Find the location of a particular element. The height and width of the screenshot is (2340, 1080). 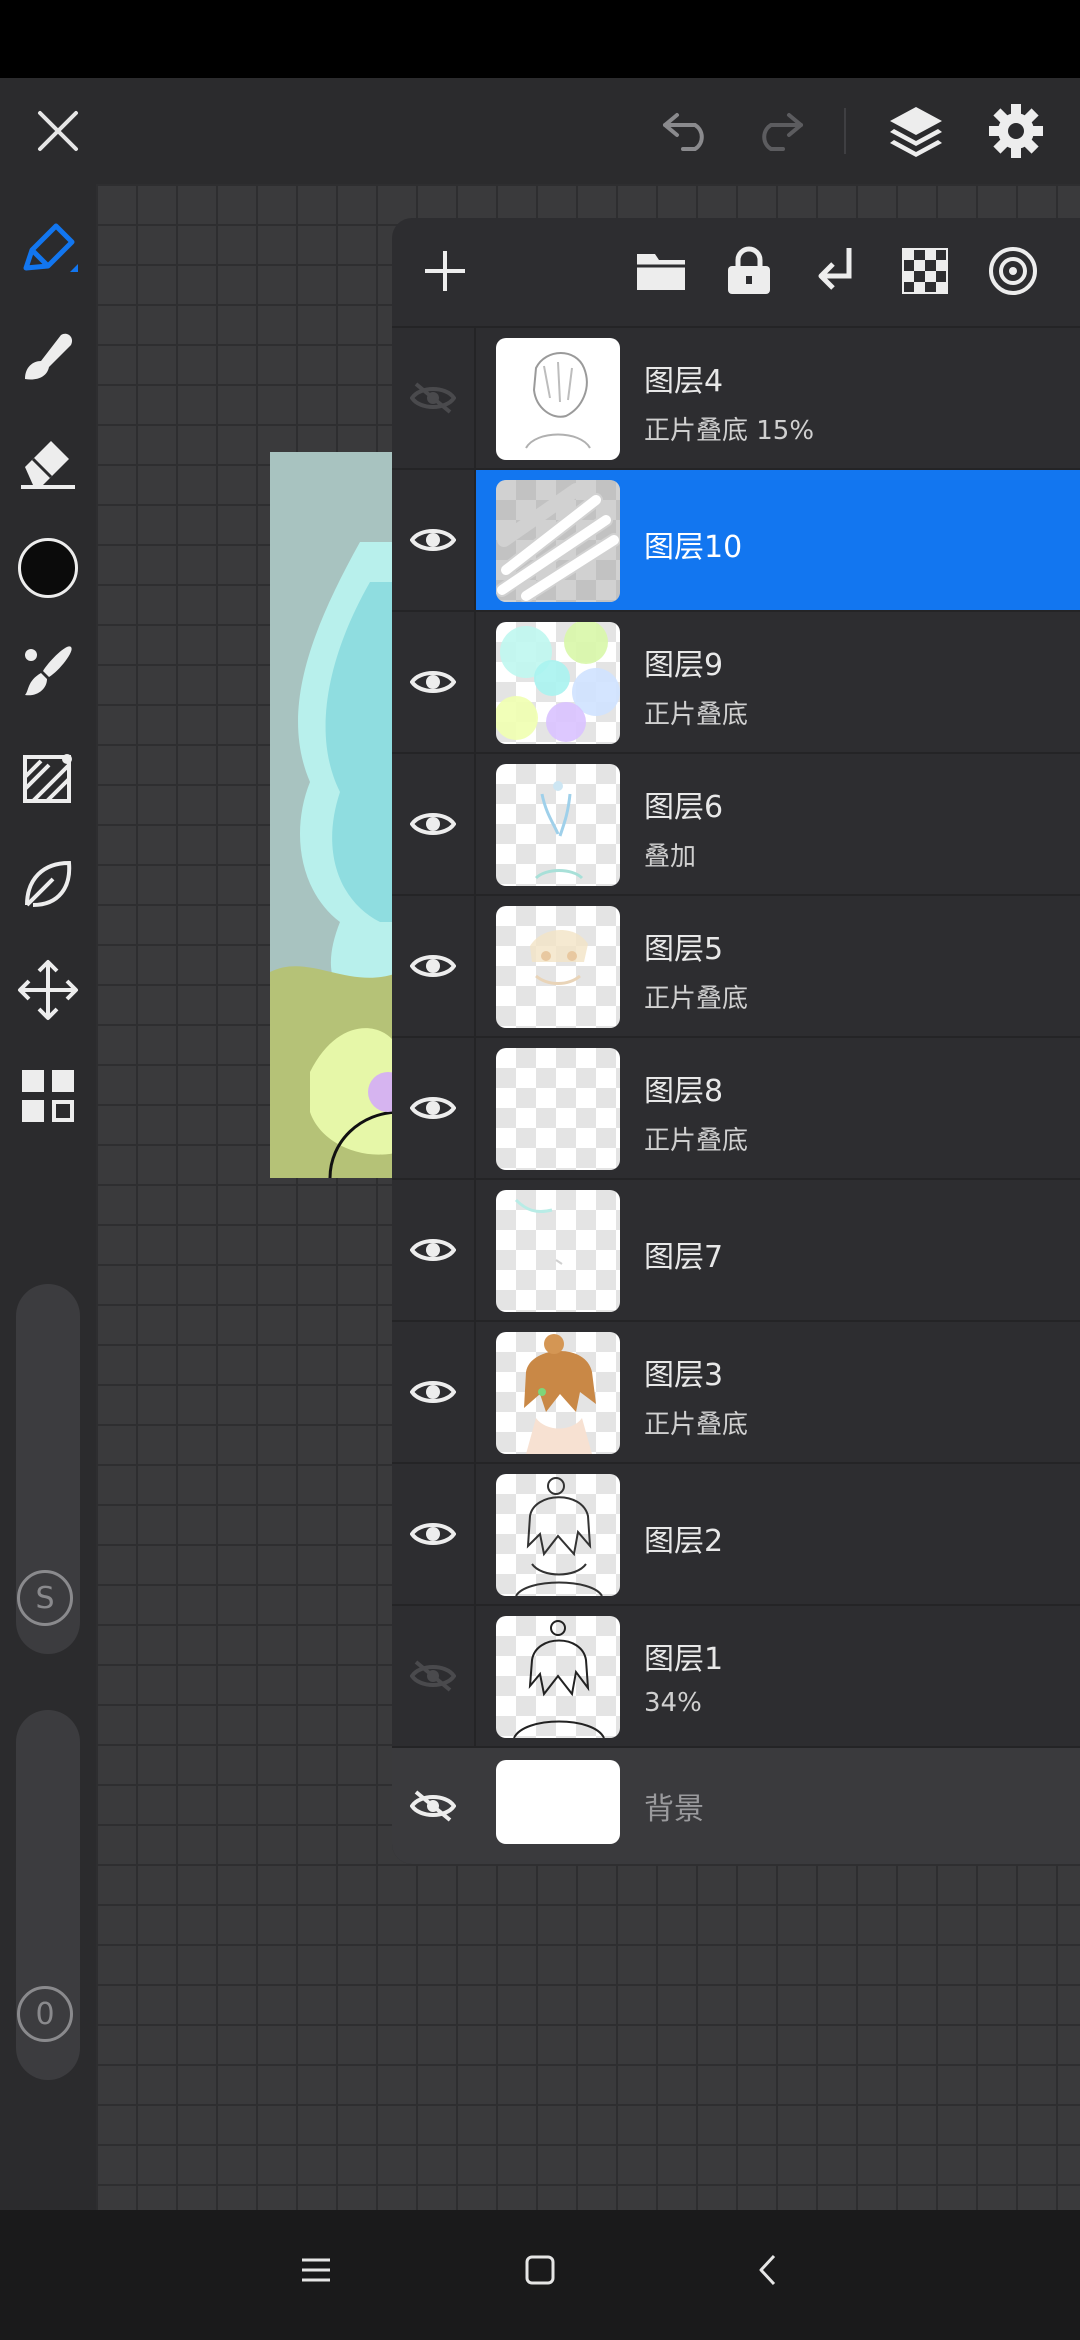

checker-icon is located at coordinates (925, 271).